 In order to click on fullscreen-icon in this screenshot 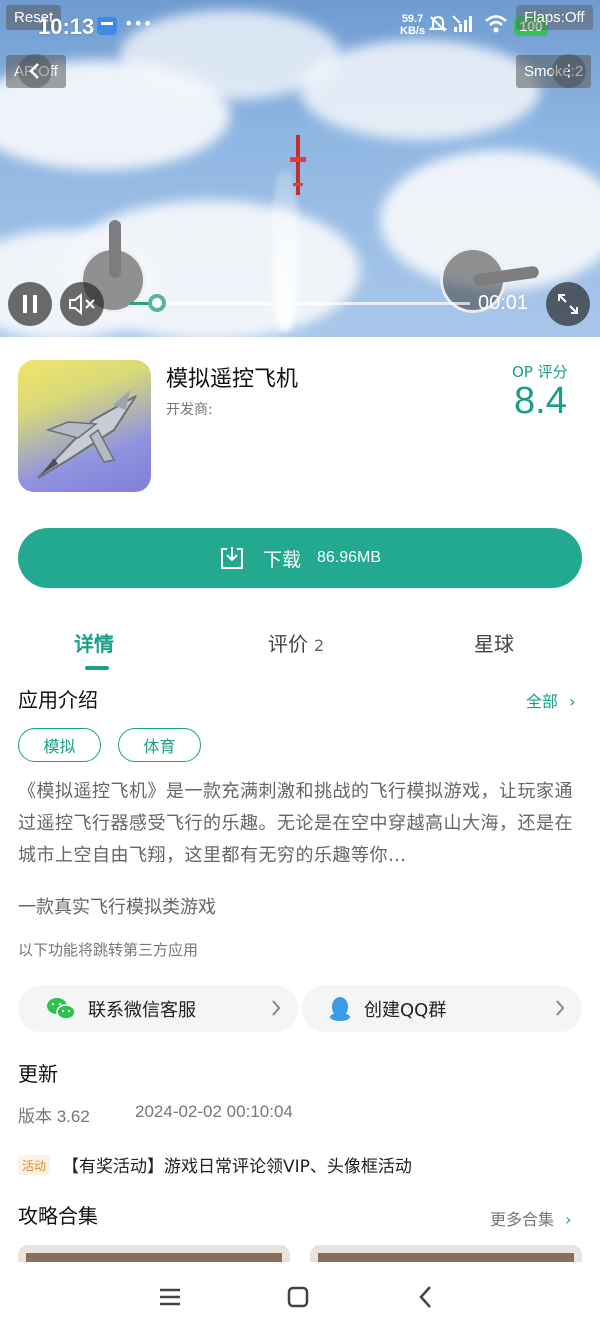, I will do `click(568, 304)`.